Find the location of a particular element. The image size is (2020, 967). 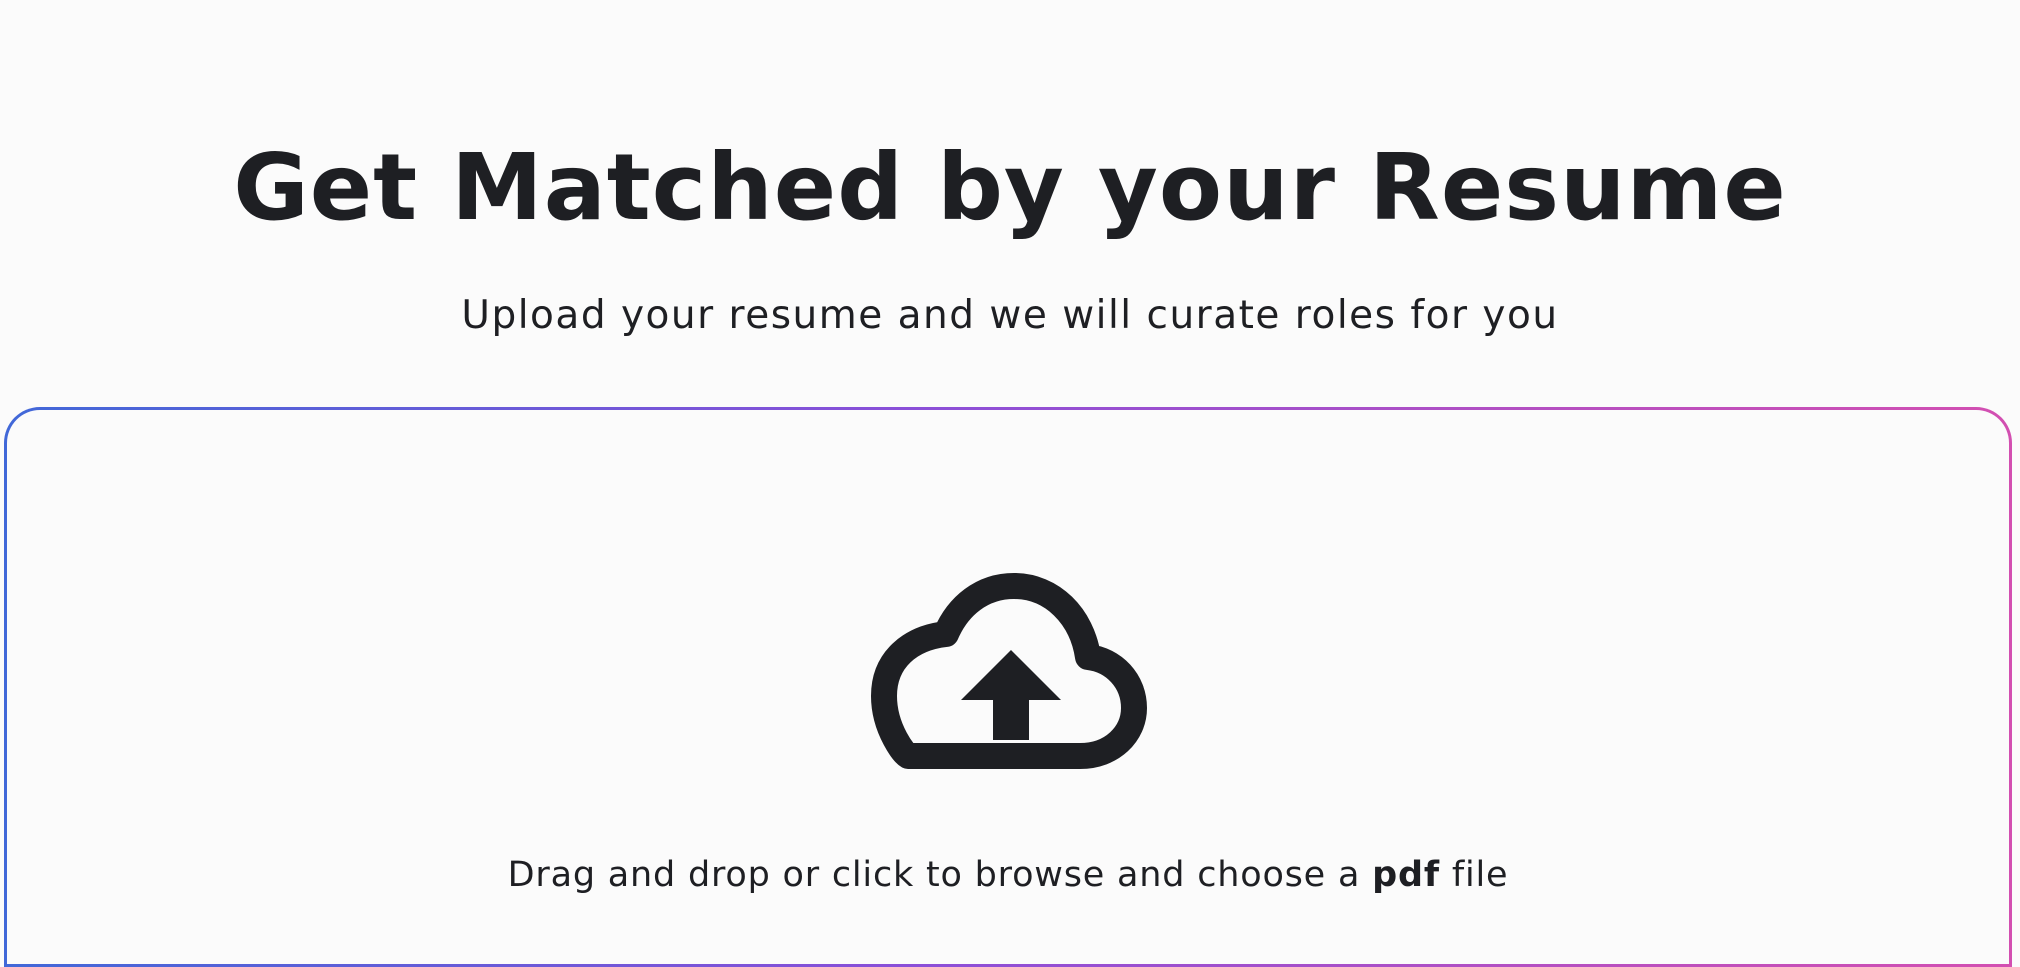

cloud-upload-icon is located at coordinates (1009, 671).